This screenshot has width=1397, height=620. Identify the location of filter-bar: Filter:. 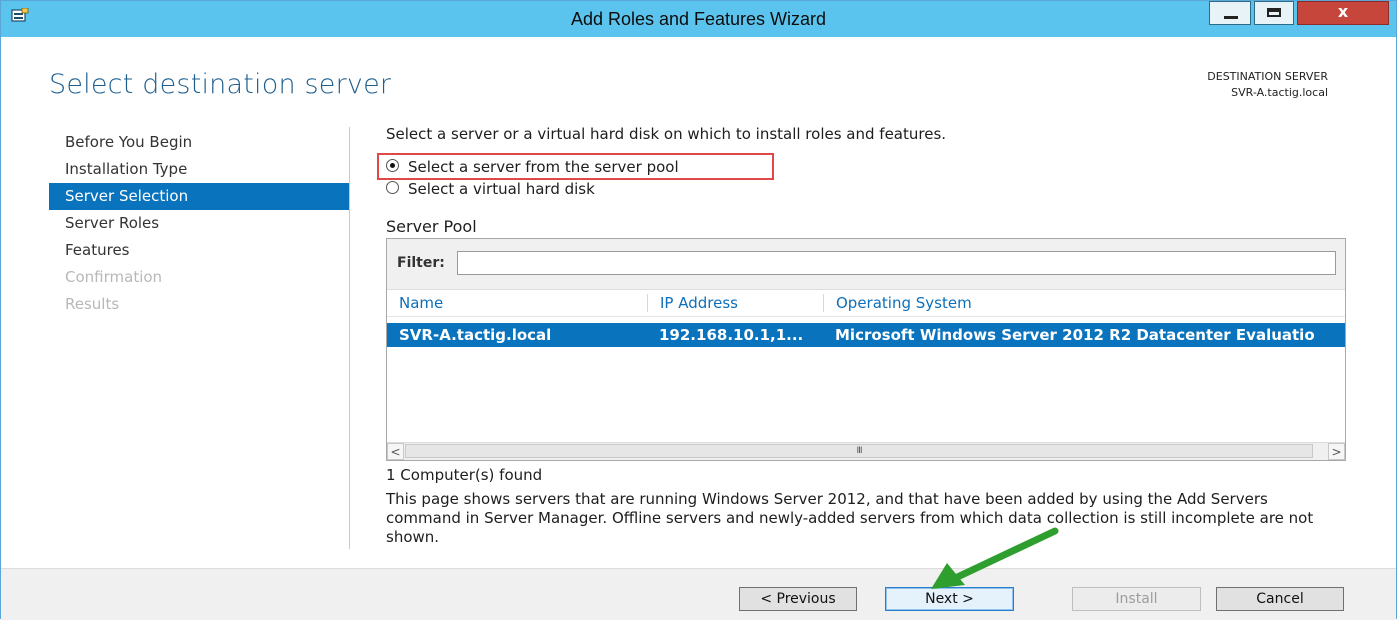
(866, 264).